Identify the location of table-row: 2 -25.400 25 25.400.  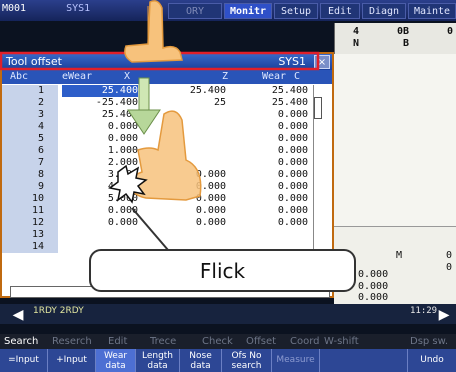
(167, 103).